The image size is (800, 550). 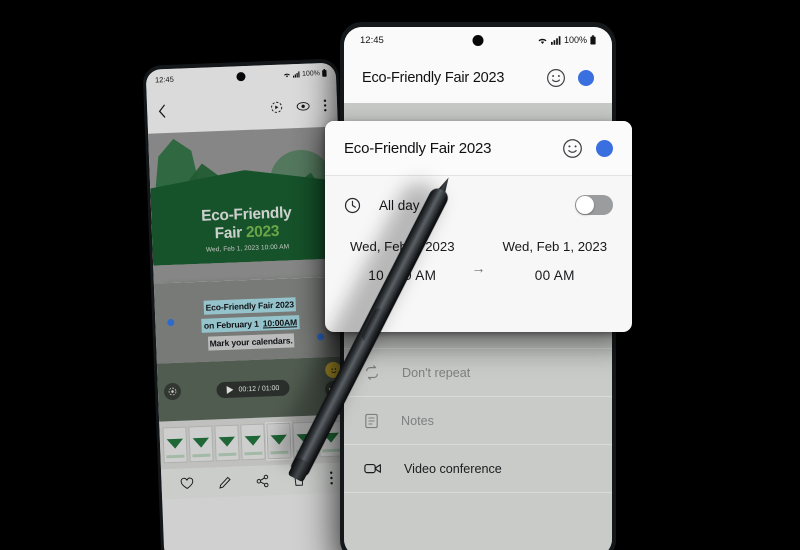 What do you see at coordinates (242, 108) in the screenshot?
I see `back-phone-toolbar` at bounding box center [242, 108].